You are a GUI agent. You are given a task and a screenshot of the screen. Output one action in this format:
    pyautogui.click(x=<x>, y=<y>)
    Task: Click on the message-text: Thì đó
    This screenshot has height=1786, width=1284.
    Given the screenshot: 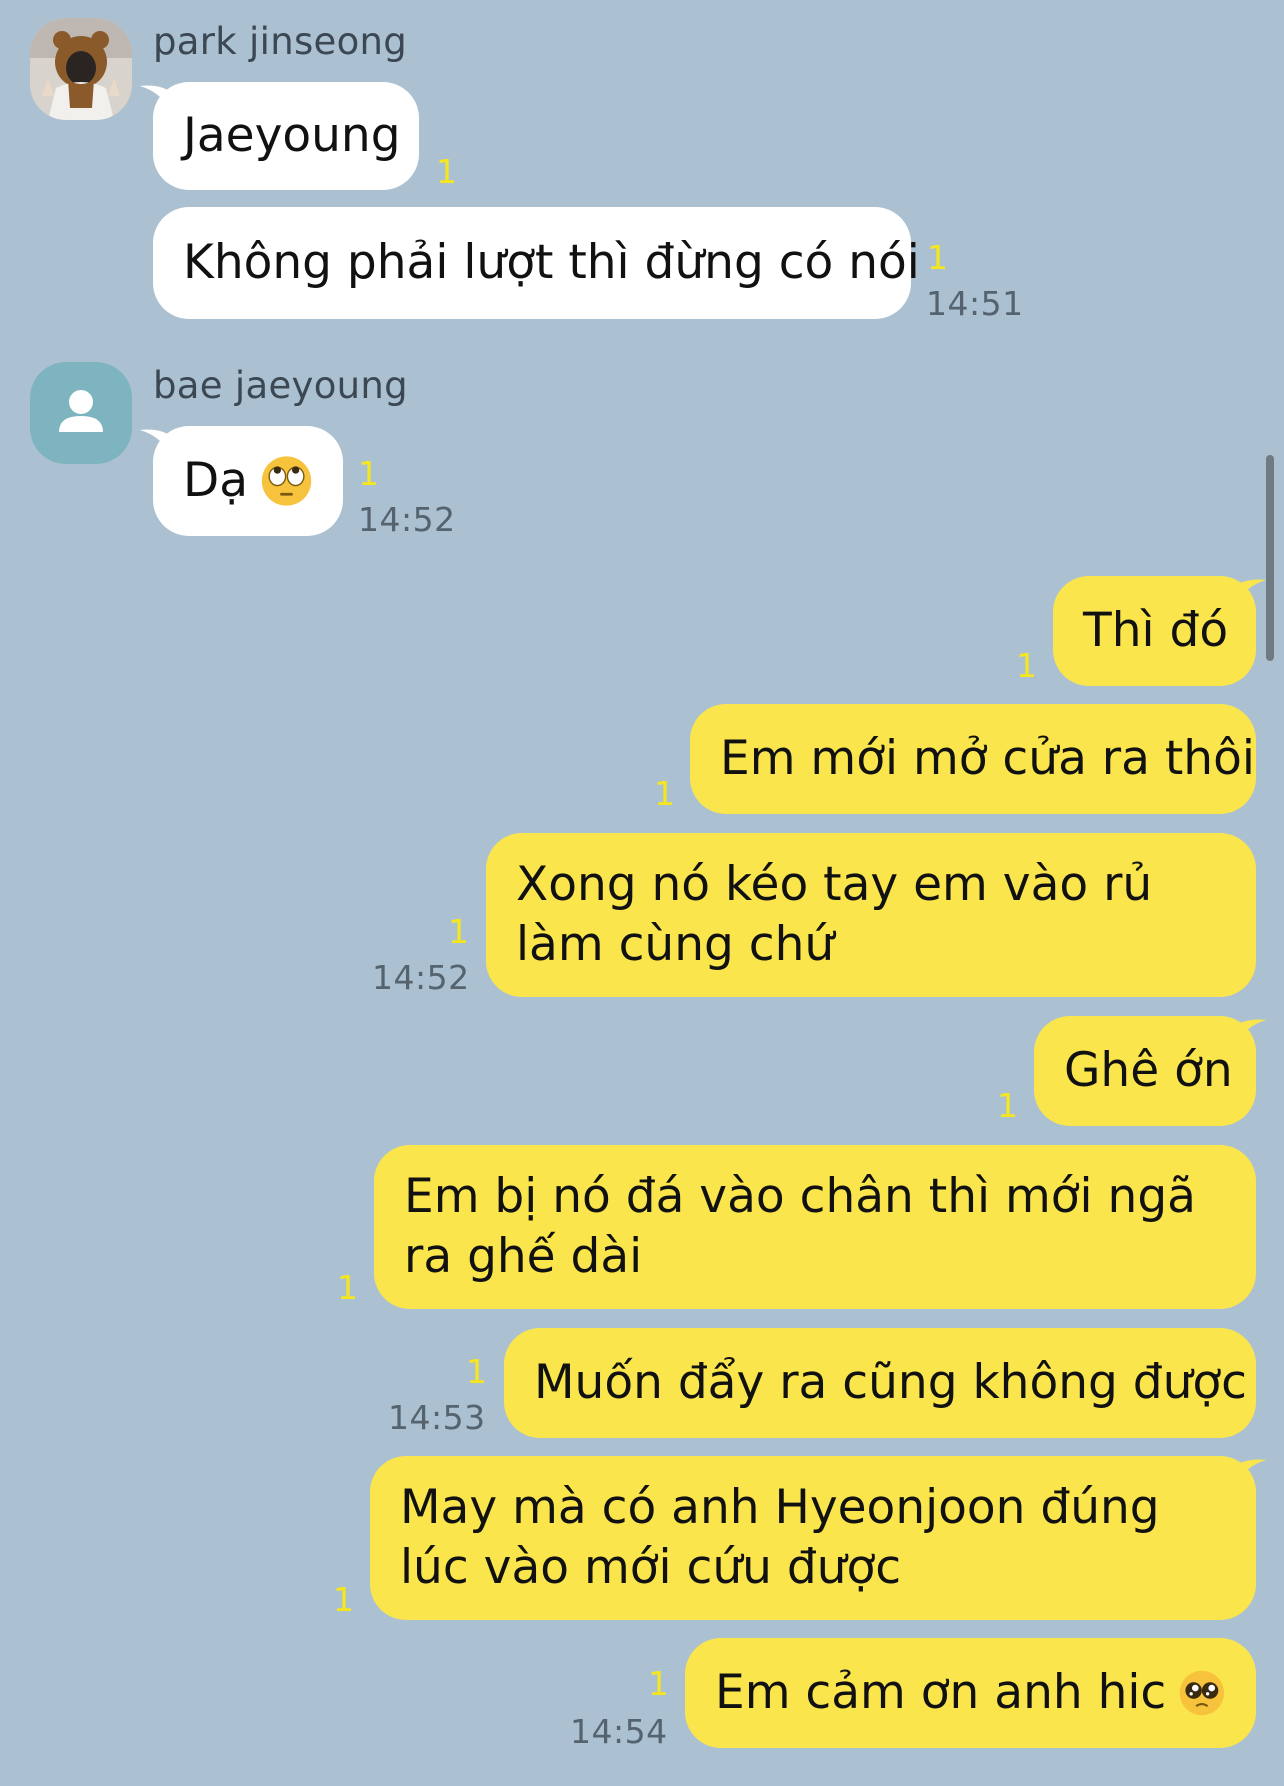 What is the action you would take?
    pyautogui.click(x=1156, y=630)
    